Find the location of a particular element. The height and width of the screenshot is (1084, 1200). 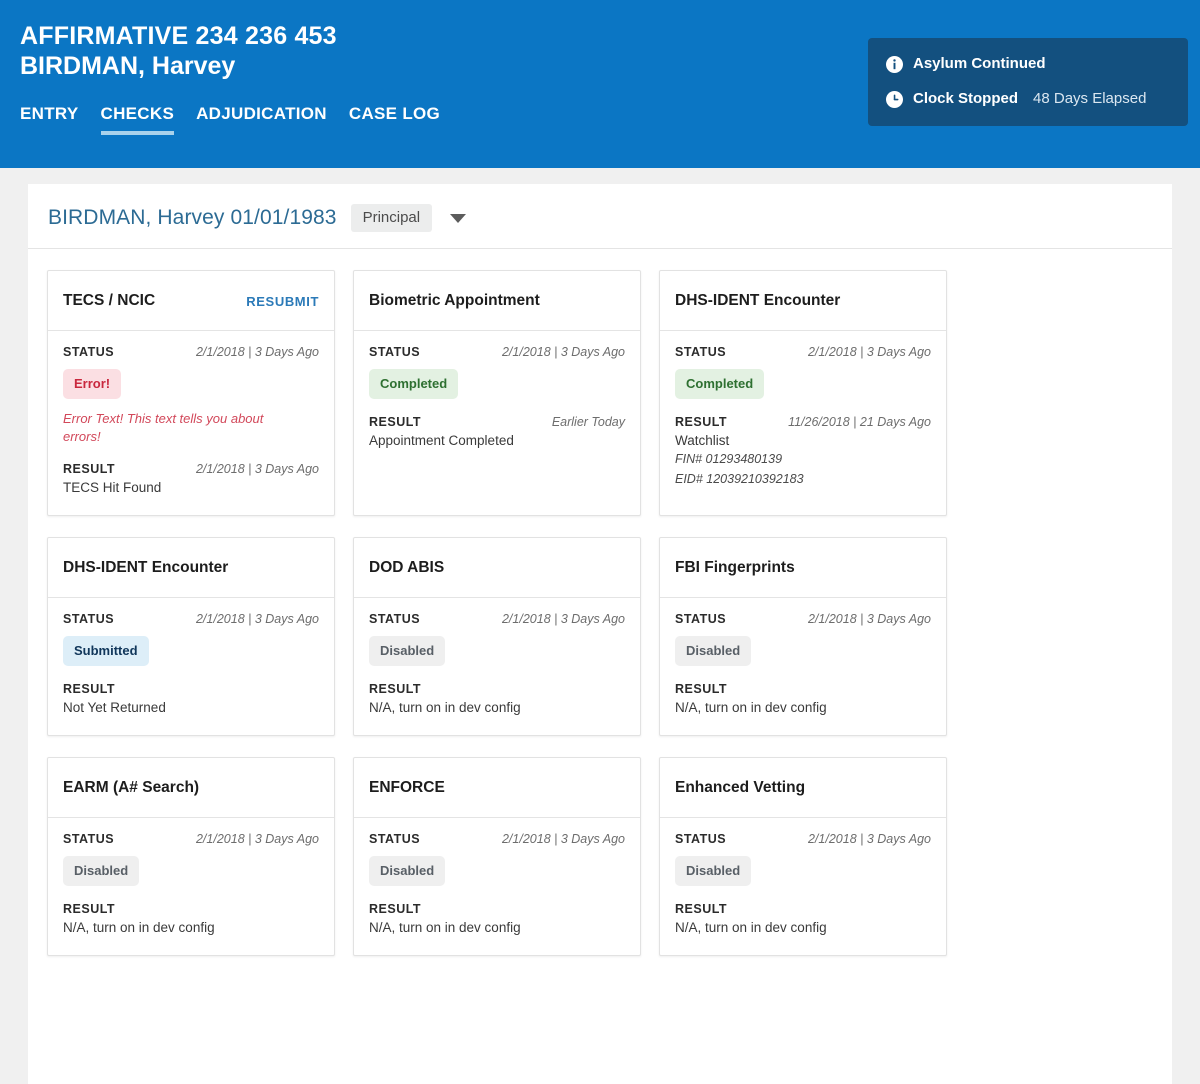

result-value: Not Yet Returned is located at coordinates (114, 708).